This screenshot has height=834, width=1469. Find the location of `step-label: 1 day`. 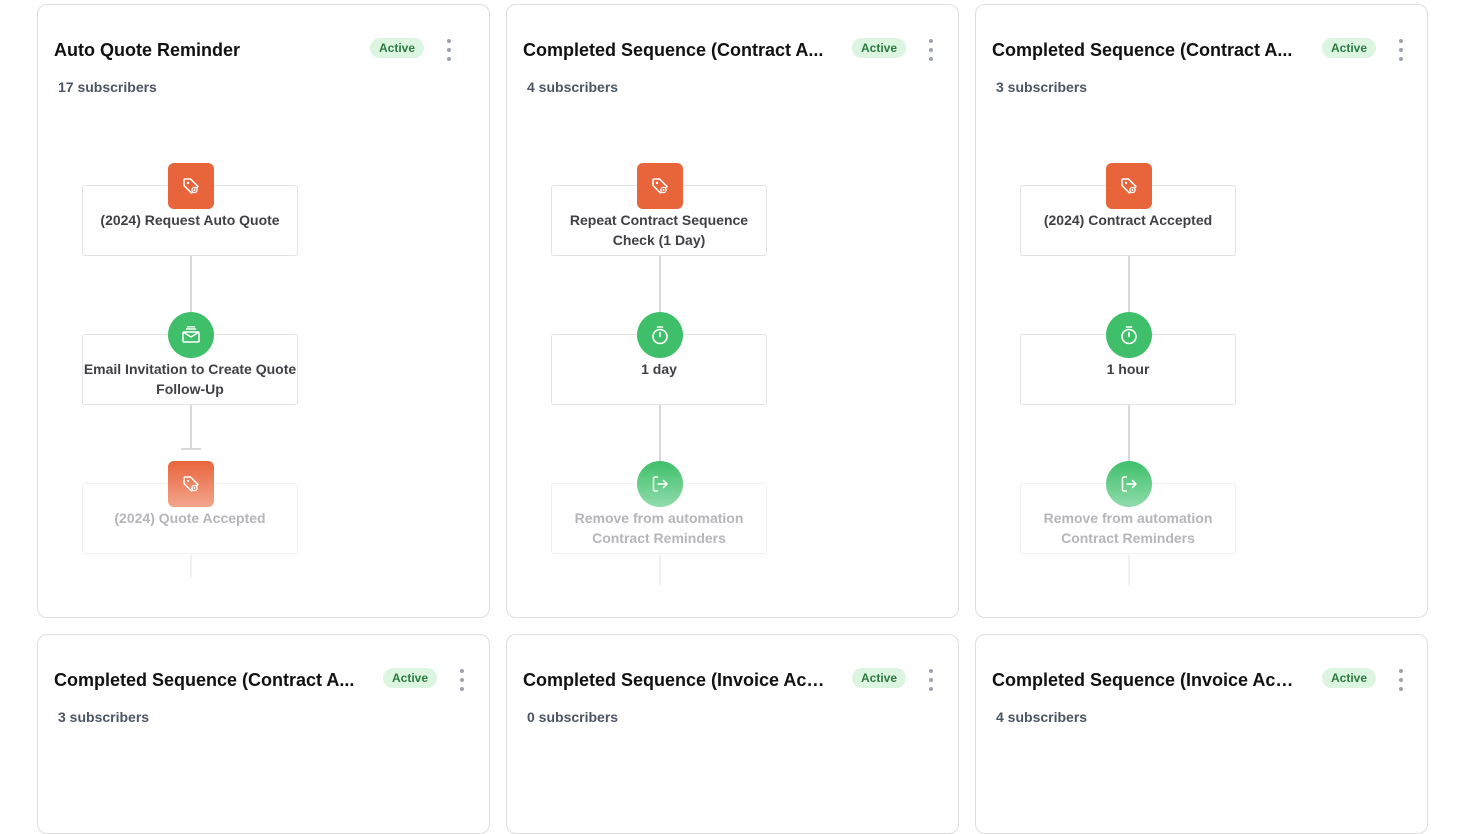

step-label: 1 day is located at coordinates (659, 369).